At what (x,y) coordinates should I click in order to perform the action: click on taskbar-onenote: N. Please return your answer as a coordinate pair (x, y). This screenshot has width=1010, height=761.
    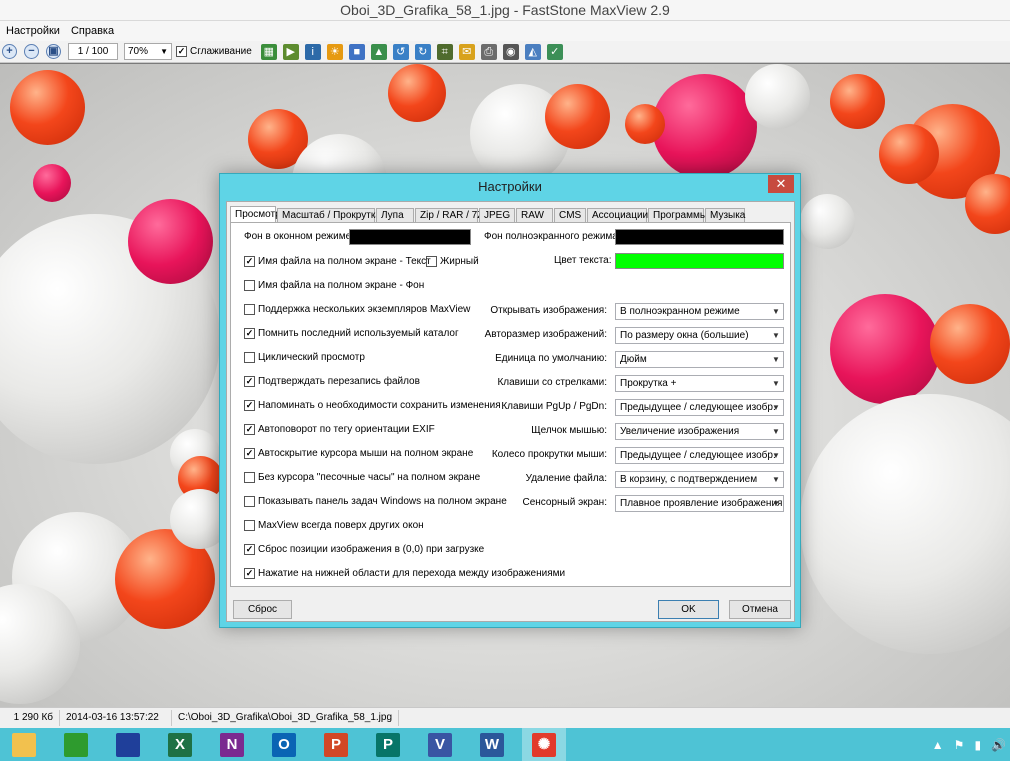
    Looking at the image, I should click on (232, 744).